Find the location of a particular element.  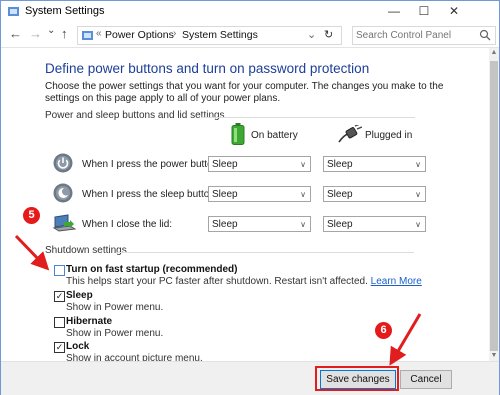

search-input is located at coordinates (415, 35).